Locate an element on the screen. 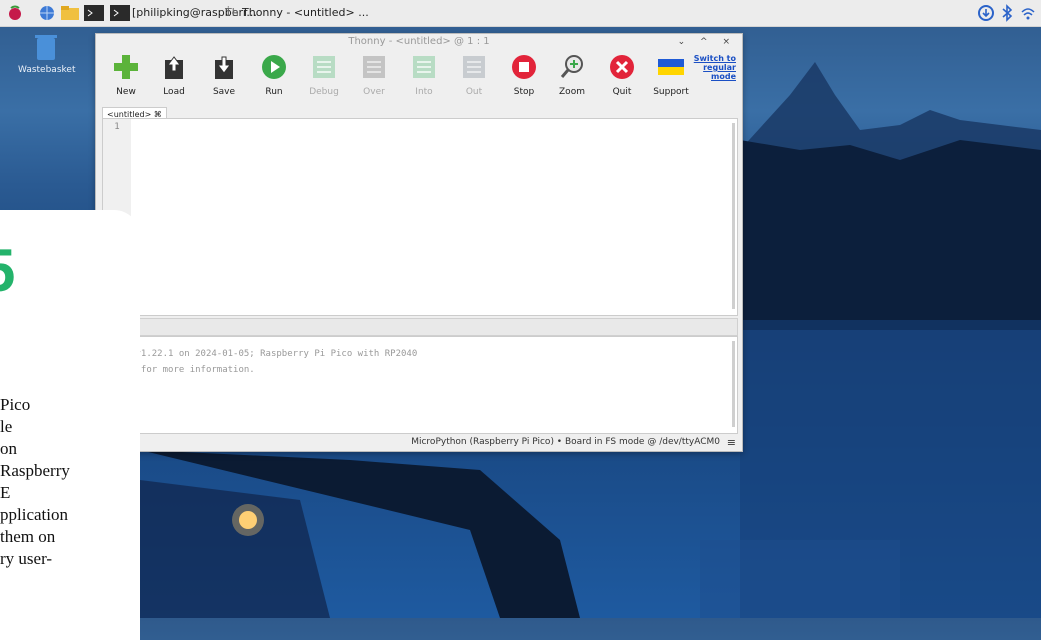  shell-header is located at coordinates (420, 327).